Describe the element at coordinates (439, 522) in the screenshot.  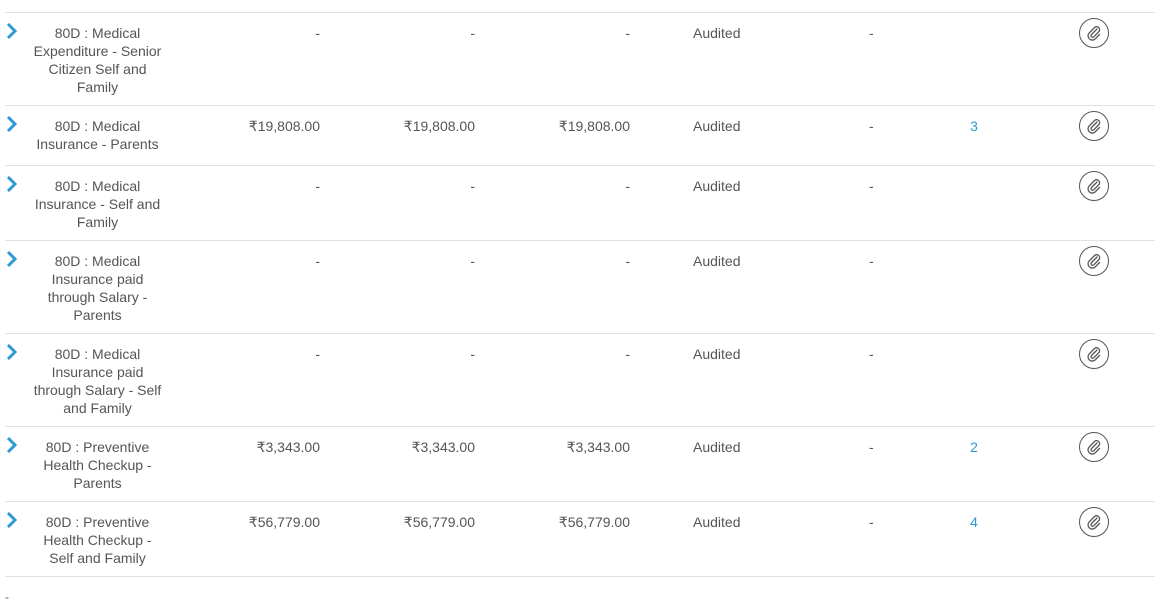
I see `proposed-amount: ₹56,779.00` at that location.